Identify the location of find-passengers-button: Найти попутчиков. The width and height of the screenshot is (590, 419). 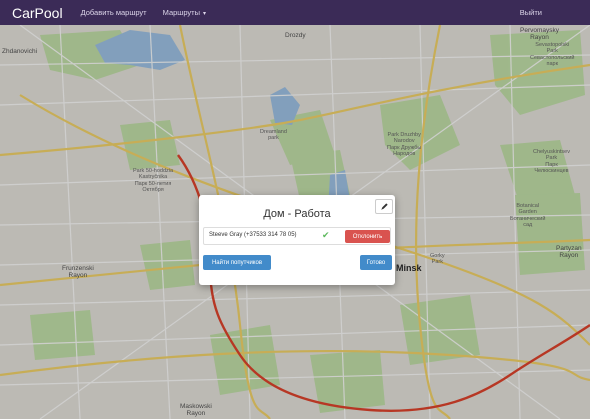
(237, 262).